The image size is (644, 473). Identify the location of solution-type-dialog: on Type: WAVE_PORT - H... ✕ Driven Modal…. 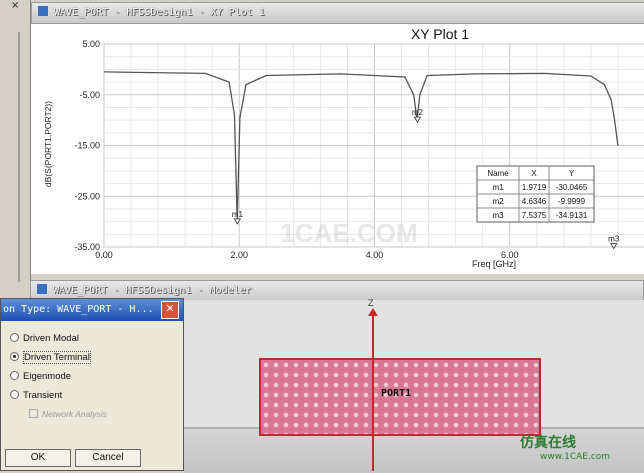
(92, 384).